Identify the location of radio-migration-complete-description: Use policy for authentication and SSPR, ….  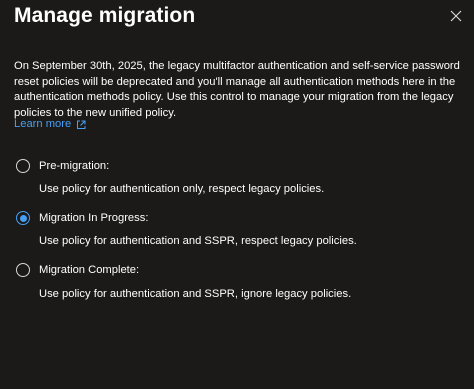
(195, 294).